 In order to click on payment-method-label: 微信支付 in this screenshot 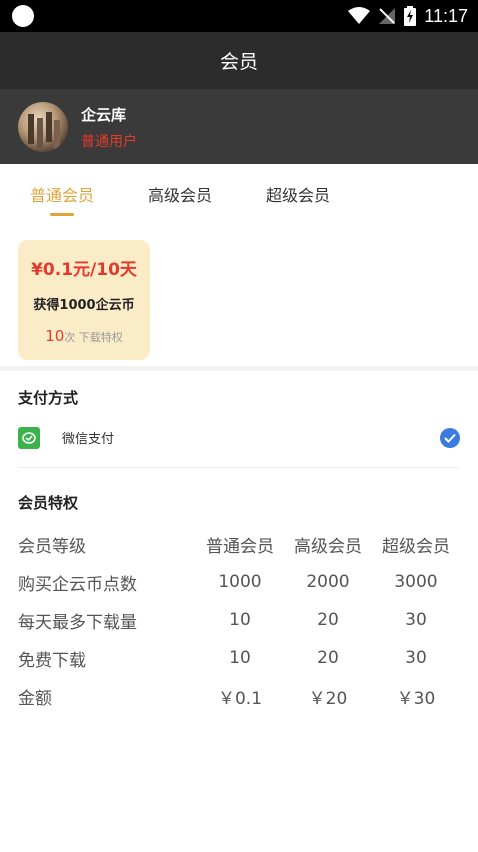, I will do `click(88, 439)`.